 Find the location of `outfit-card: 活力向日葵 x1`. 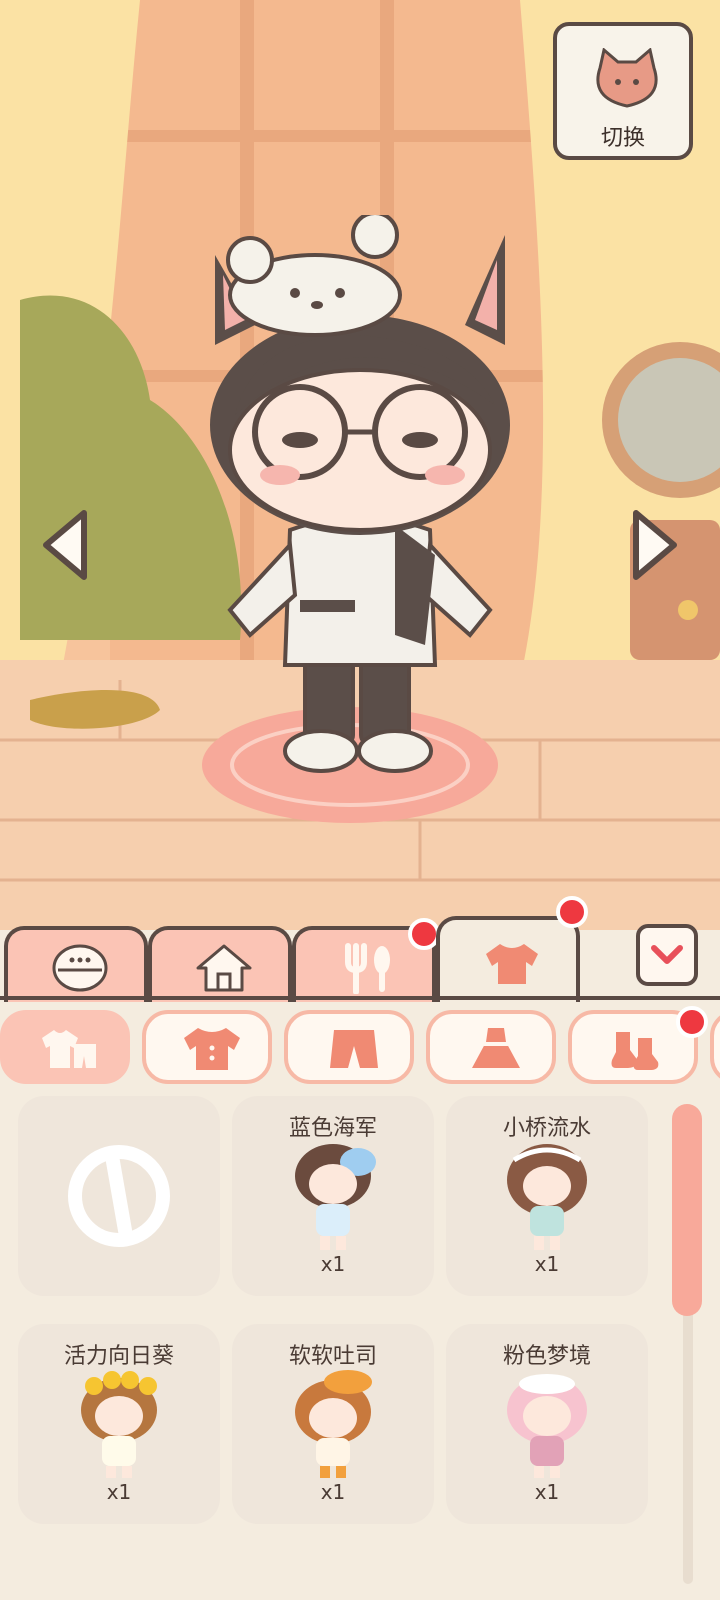

outfit-card: 活力向日葵 x1 is located at coordinates (119, 1424).